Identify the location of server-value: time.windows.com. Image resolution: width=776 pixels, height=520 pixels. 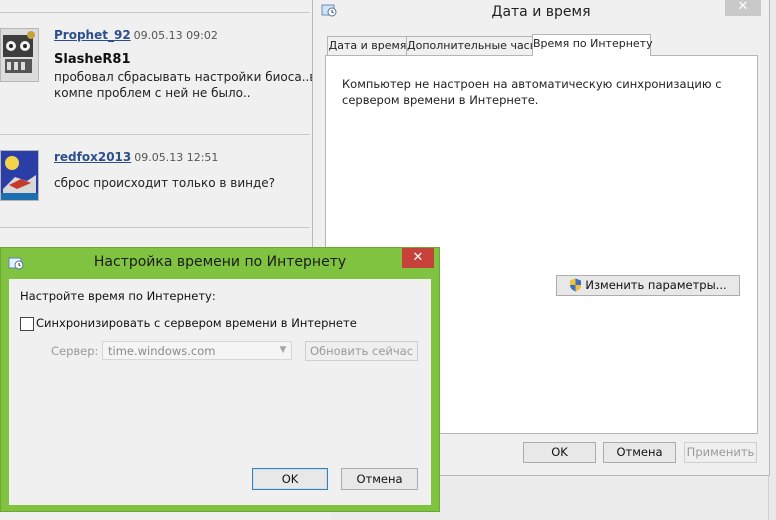
(162, 351).